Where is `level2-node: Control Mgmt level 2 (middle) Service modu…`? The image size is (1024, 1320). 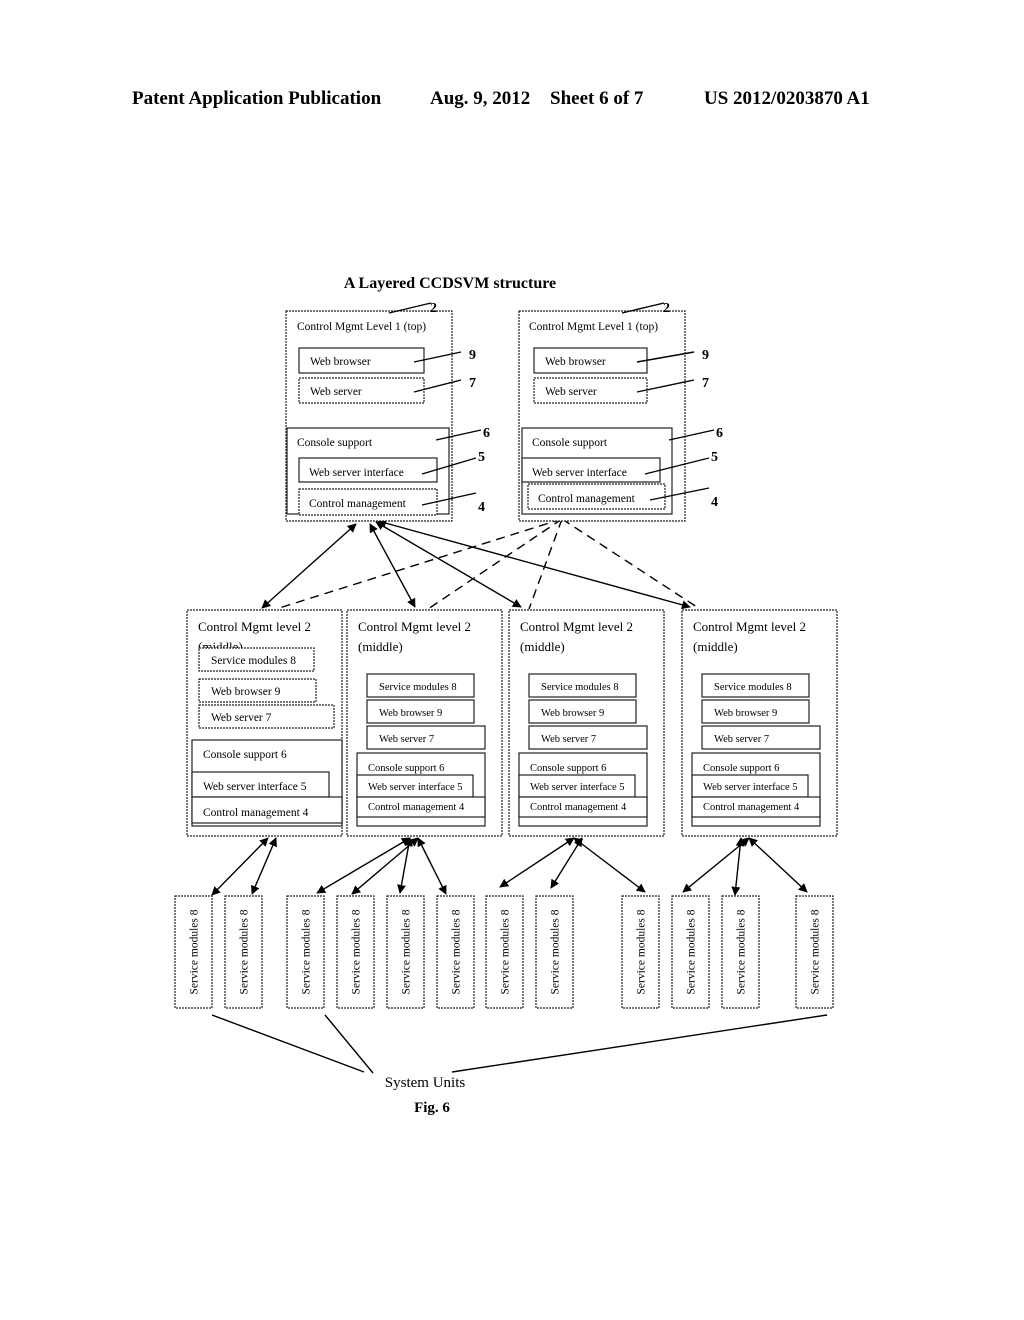 level2-node: Control Mgmt level 2 (middle) Service modu… is located at coordinates (586, 723).